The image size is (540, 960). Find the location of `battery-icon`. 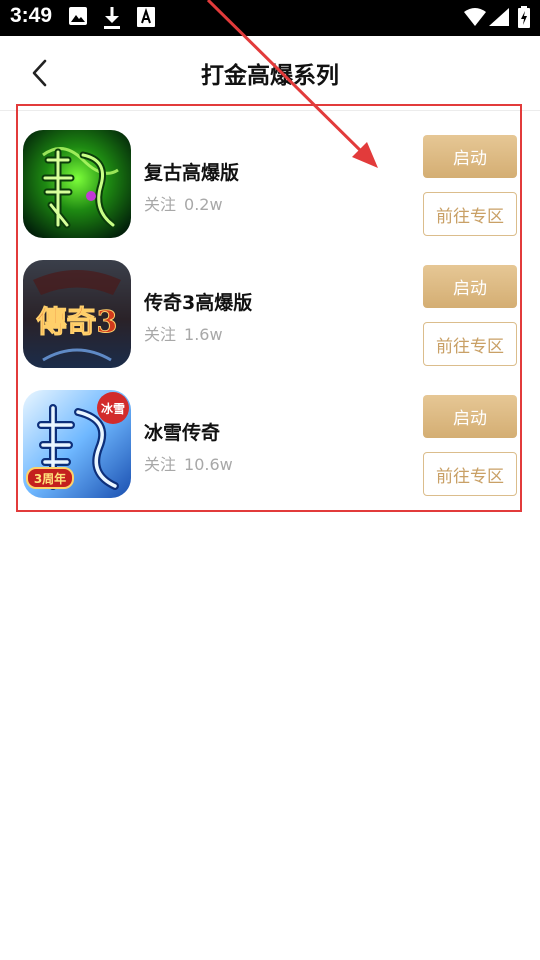

battery-icon is located at coordinates (524, 17).